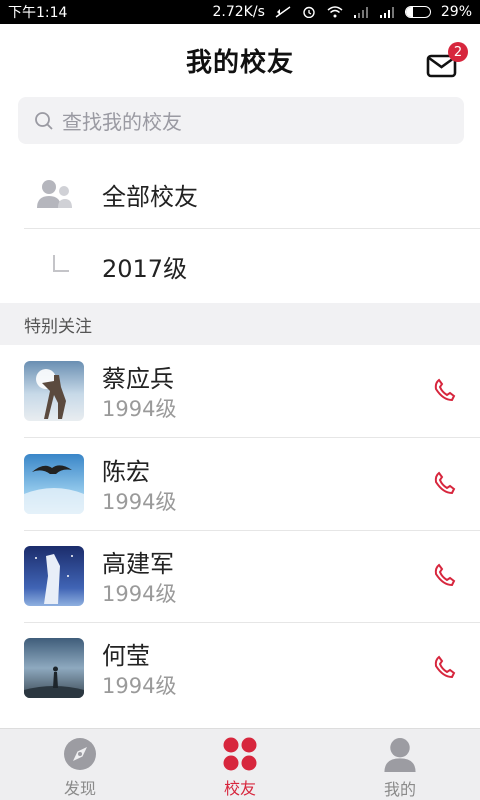 This screenshot has width=480, height=800. I want to click on tab-label: 发现, so click(79, 788).